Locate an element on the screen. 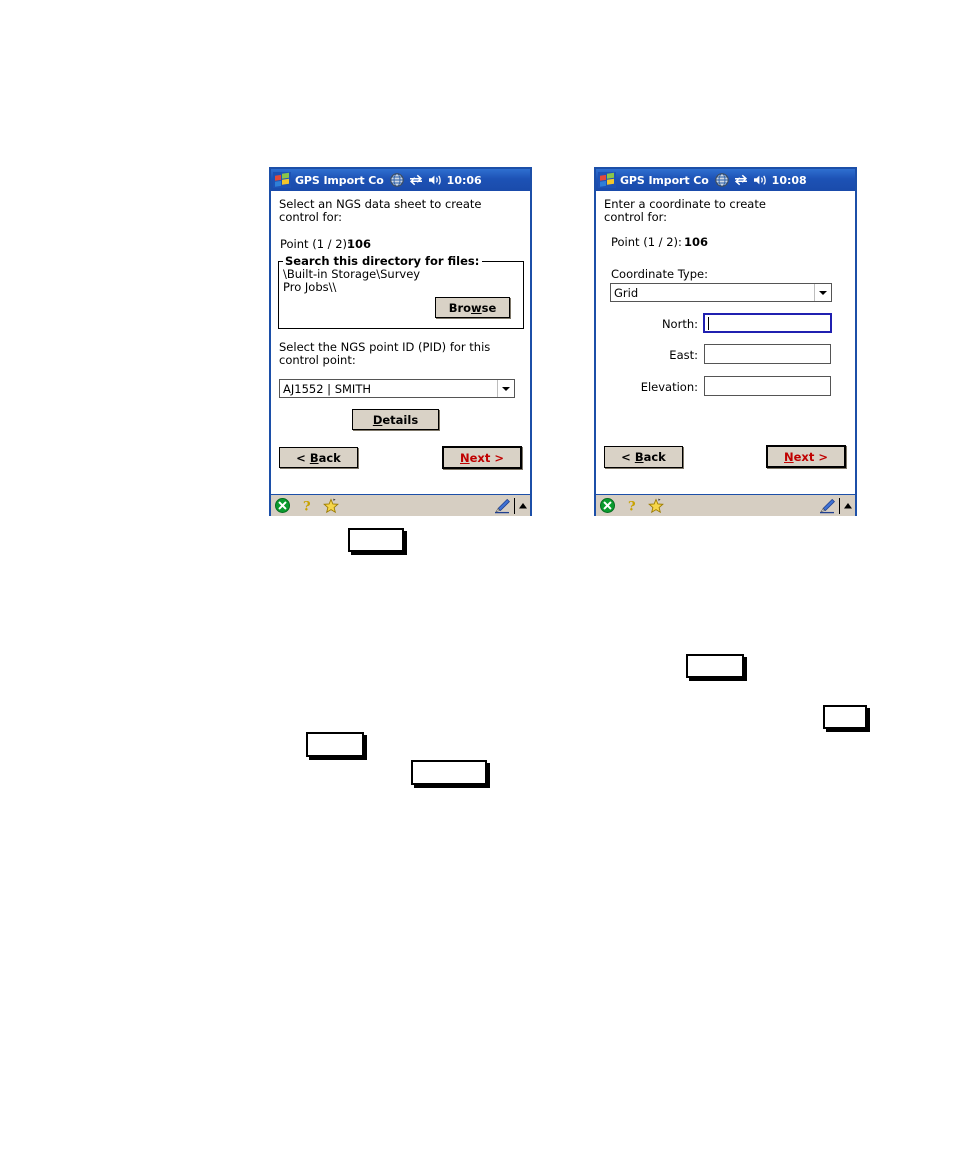  search-directory-legend: Search this directory for files: is located at coordinates (383, 261).